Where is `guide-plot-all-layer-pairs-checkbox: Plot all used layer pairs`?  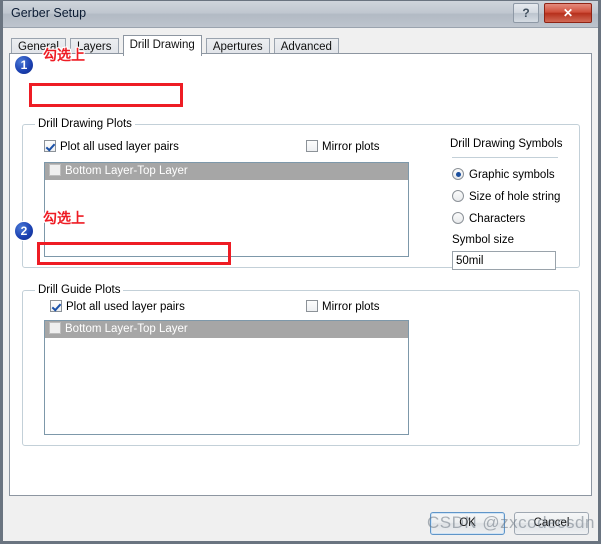
guide-plot-all-layer-pairs-checkbox: Plot all used layer pairs is located at coordinates (117, 306).